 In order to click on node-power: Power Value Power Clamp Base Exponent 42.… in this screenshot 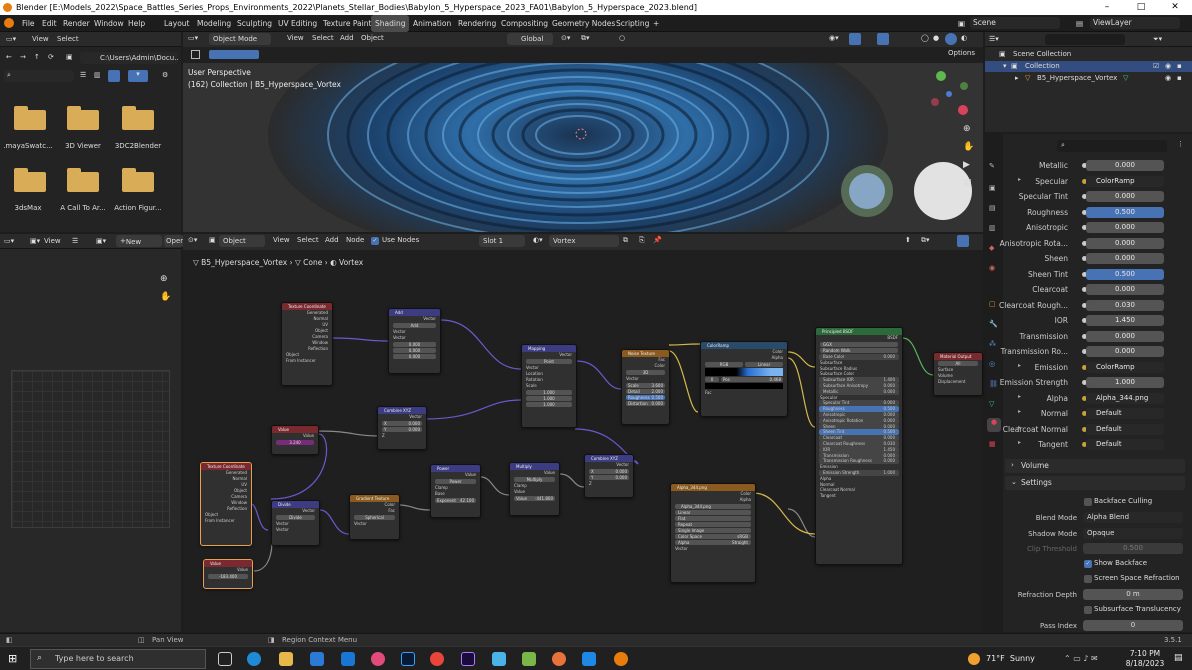, I will do `click(455, 491)`.